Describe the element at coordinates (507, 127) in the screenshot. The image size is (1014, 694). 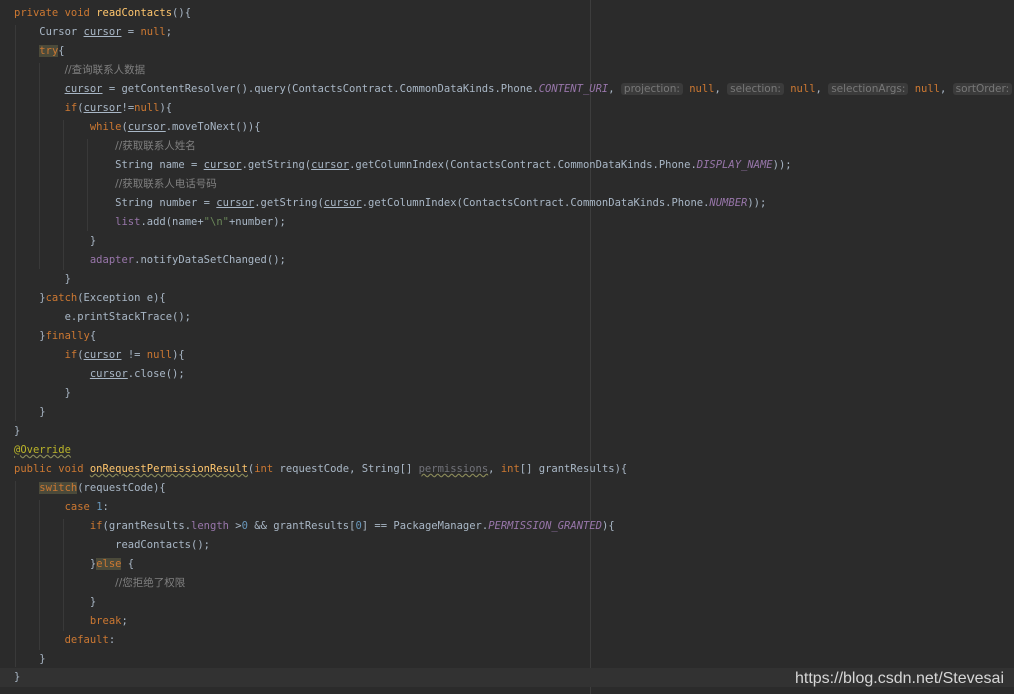
I see `code-line: while(cursor.moveToNext()){` at that location.